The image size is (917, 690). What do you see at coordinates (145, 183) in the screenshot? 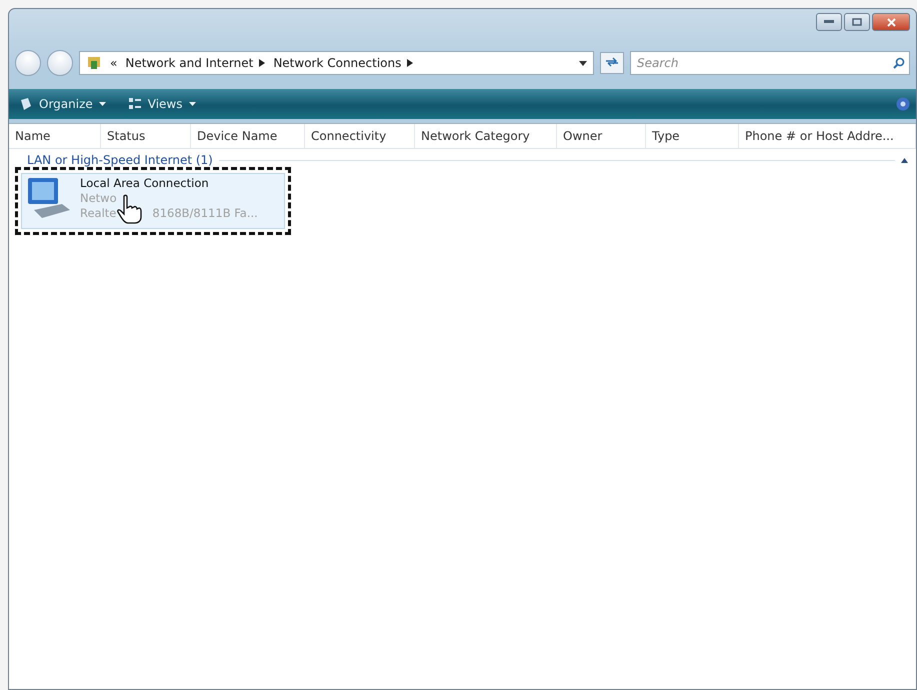
I see `connection-name: Local Area Connection` at bounding box center [145, 183].